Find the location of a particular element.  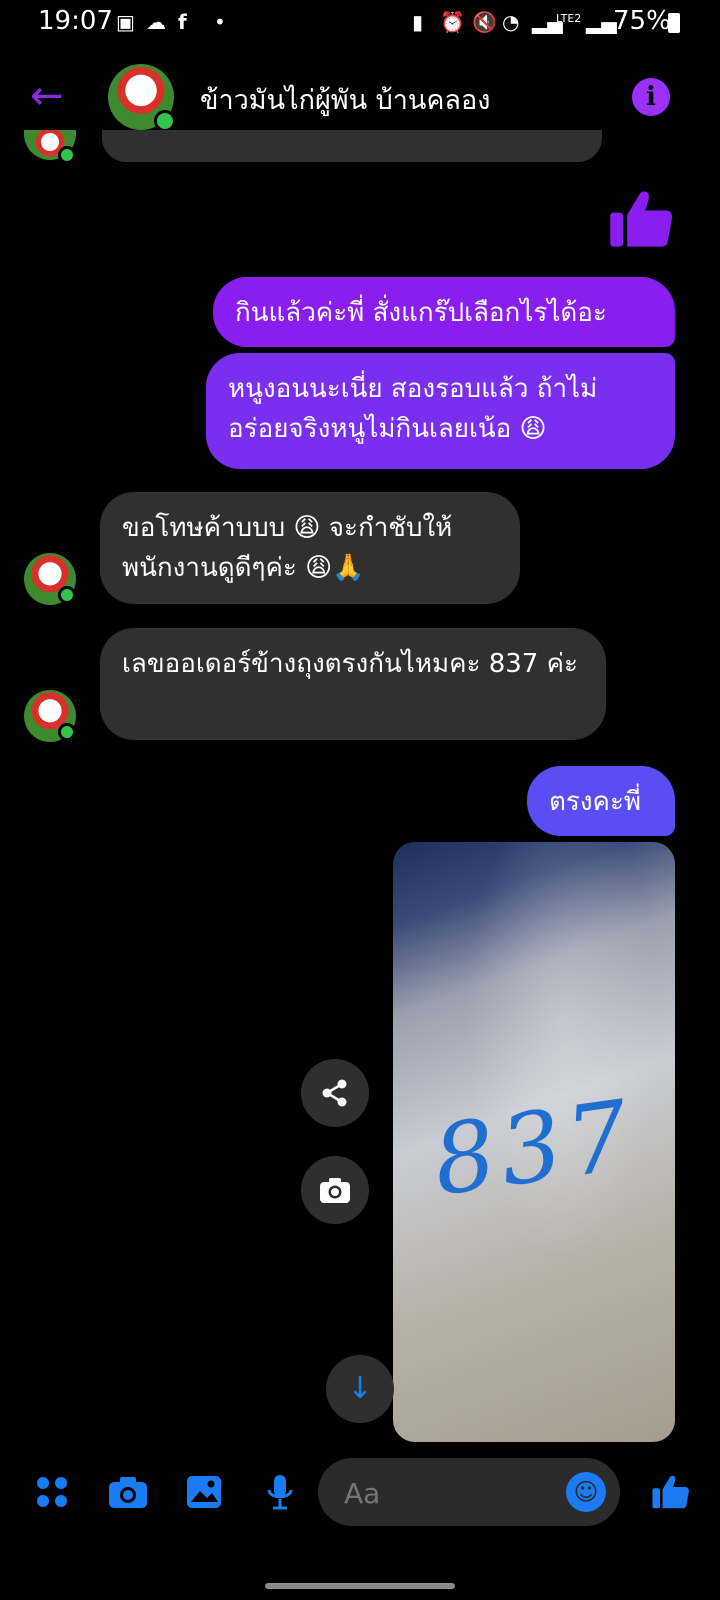

arrow-left-icon: ← is located at coordinates (47, 96).